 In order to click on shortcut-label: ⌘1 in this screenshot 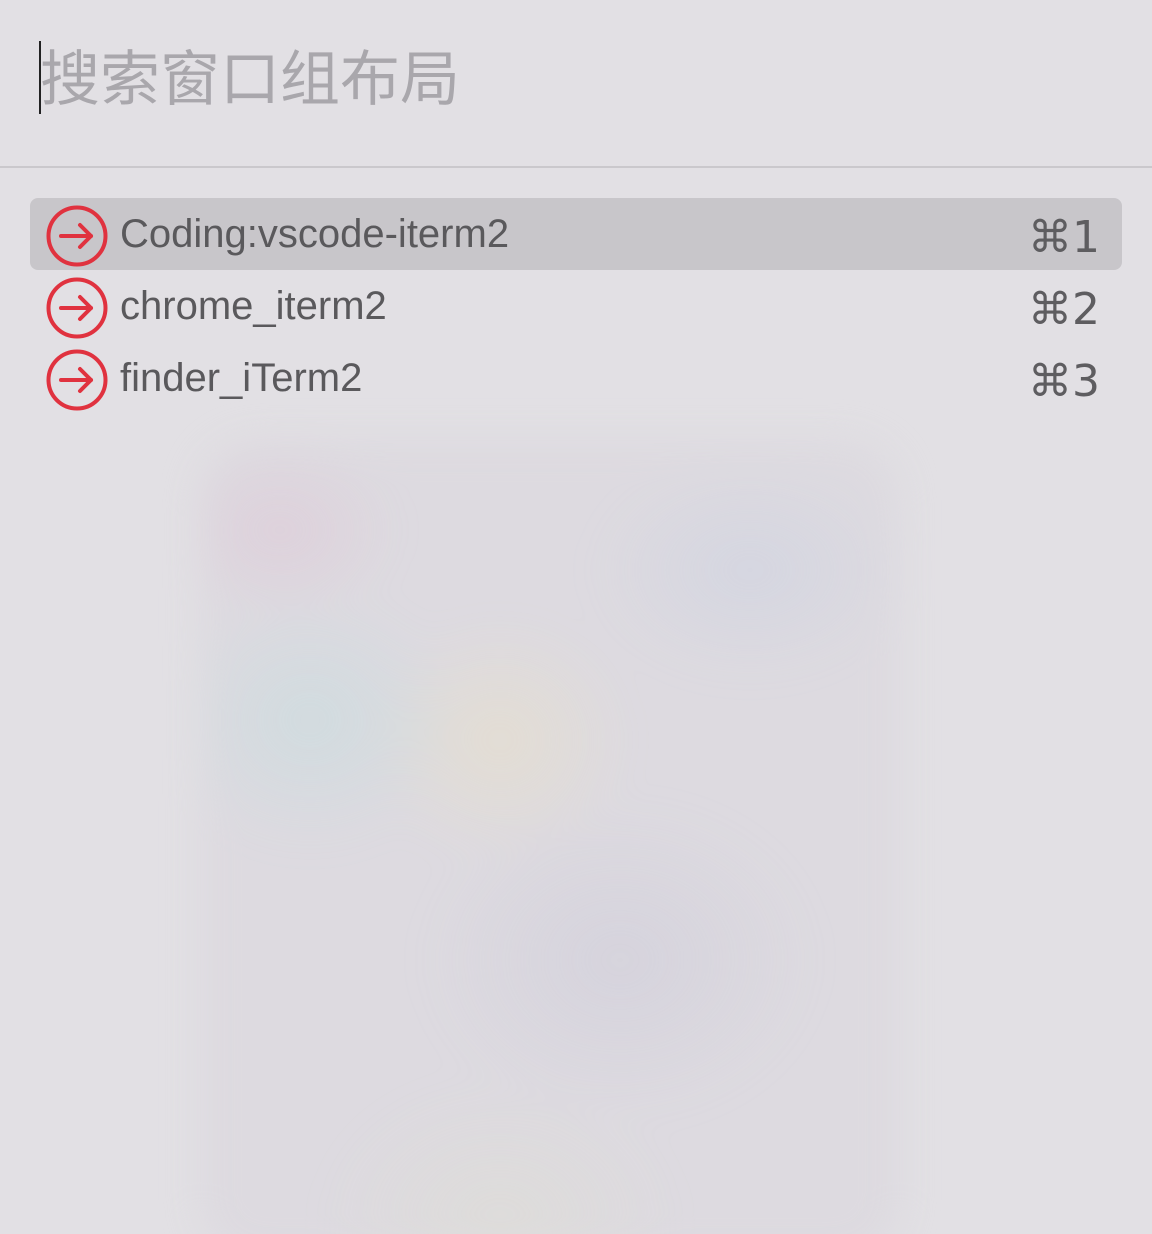, I will do `click(1064, 237)`.